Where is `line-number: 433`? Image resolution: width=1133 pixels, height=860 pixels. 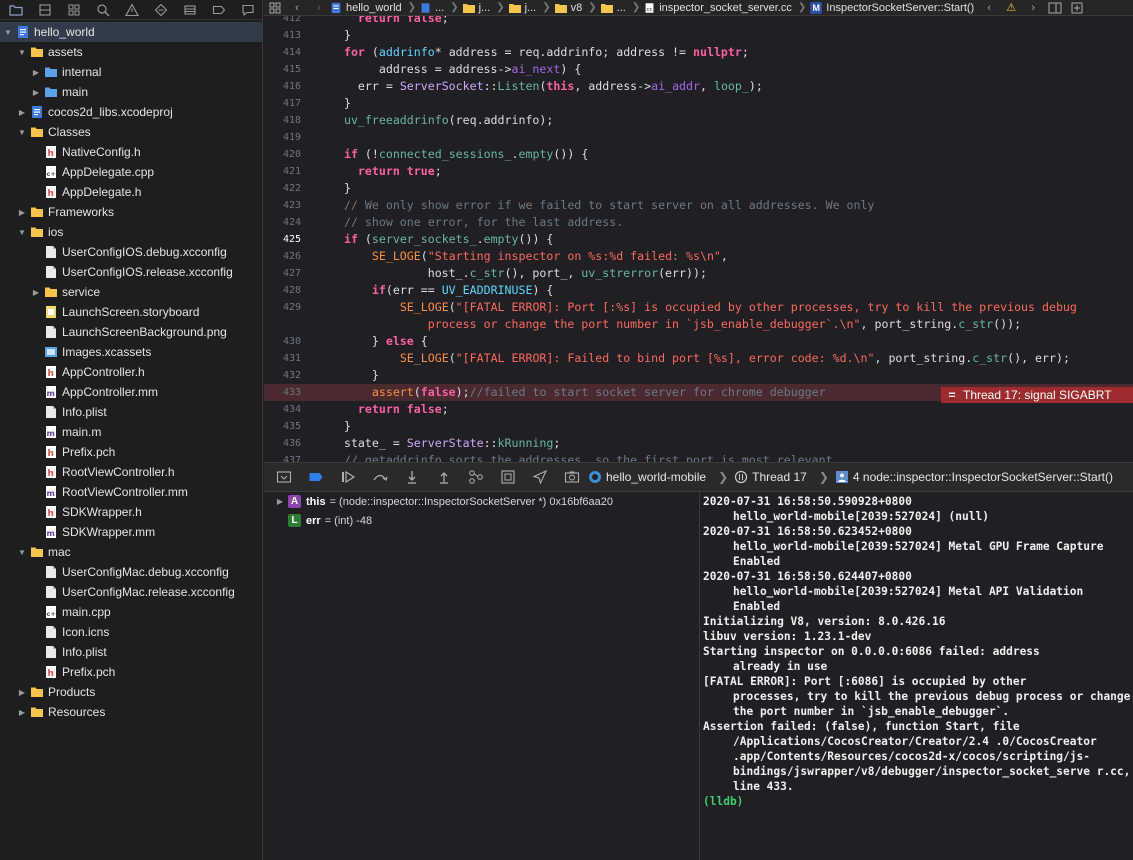
line-number: 433 is located at coordinates (282, 392).